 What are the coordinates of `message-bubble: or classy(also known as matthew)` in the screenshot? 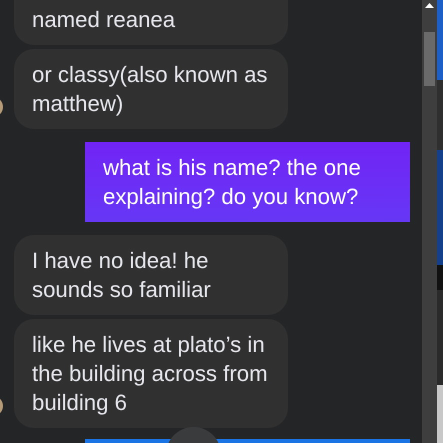 It's located at (151, 89).